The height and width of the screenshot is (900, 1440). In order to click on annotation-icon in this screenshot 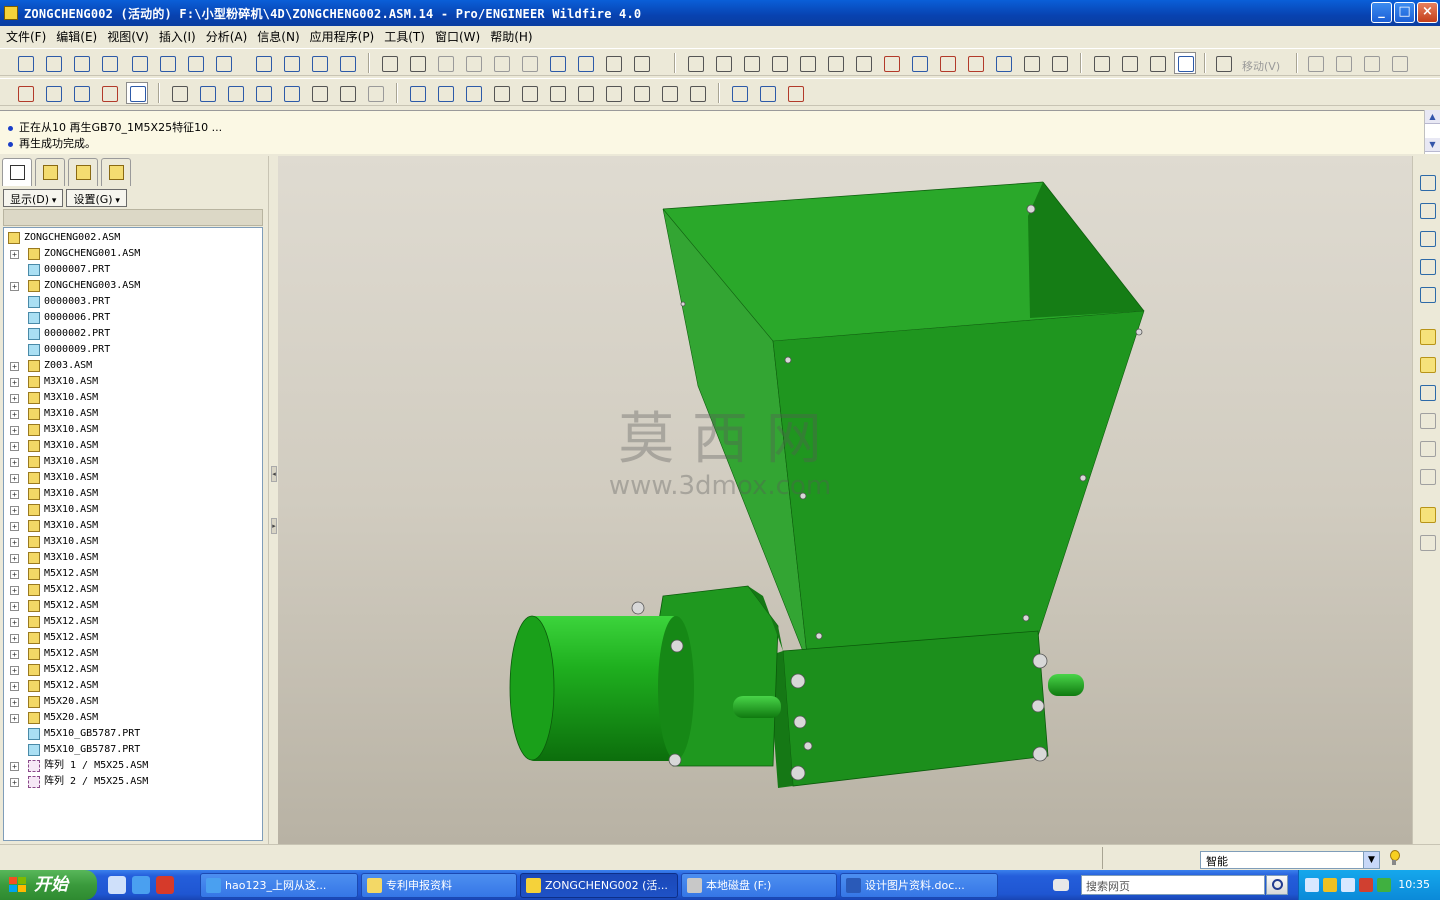, I will do `click(347, 63)`.